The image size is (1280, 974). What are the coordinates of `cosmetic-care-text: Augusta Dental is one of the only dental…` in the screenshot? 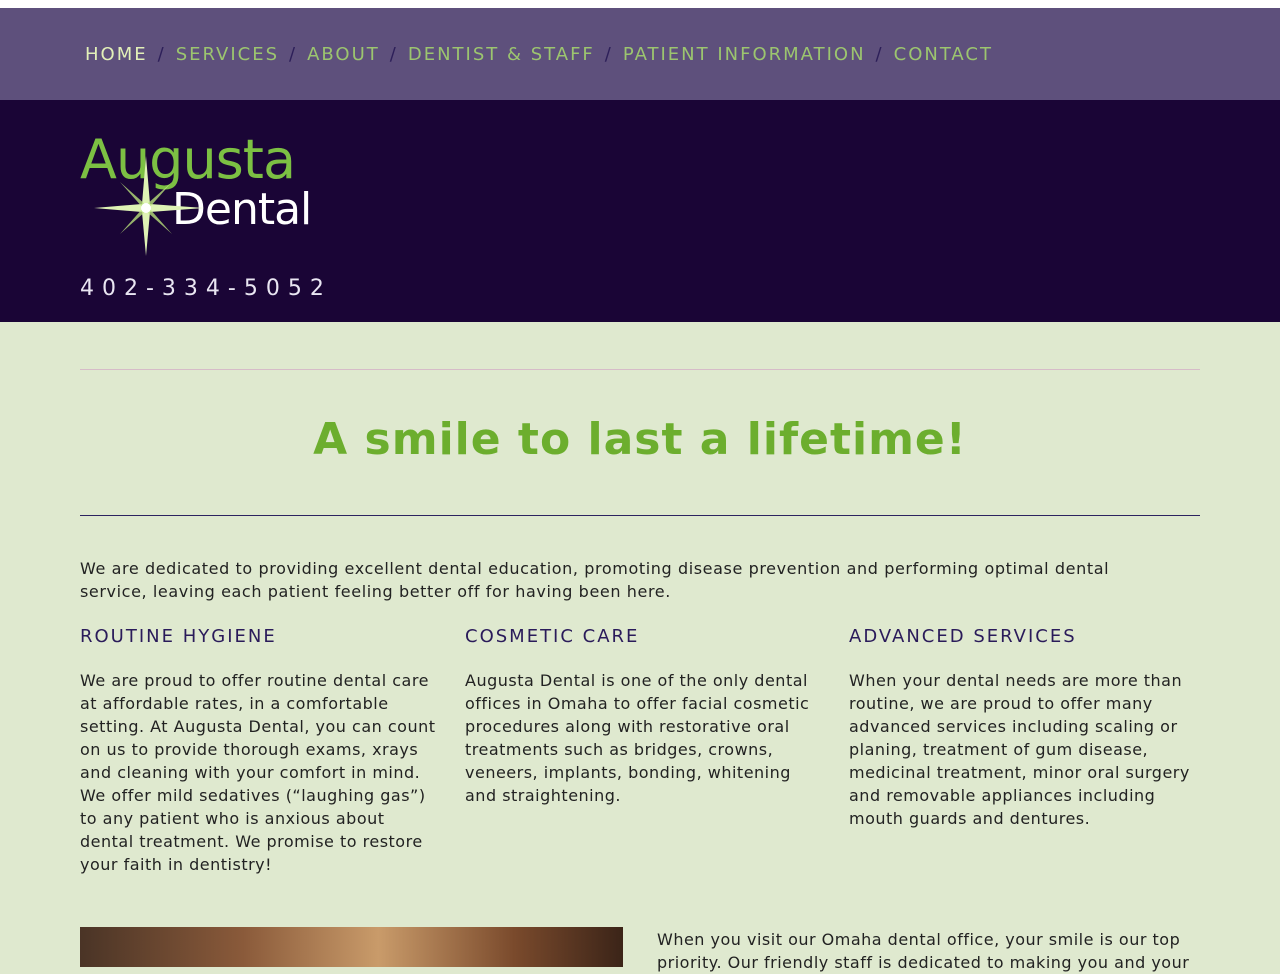 It's located at (637, 738).